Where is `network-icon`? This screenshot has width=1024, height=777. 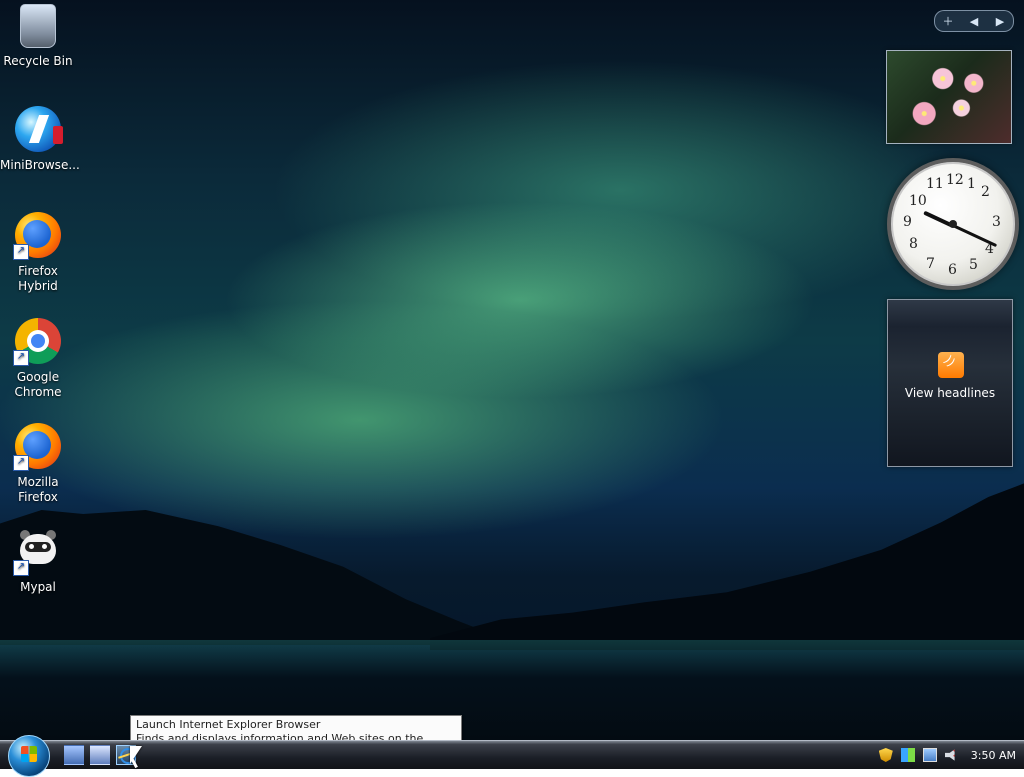
network-icon is located at coordinates (929, 755).